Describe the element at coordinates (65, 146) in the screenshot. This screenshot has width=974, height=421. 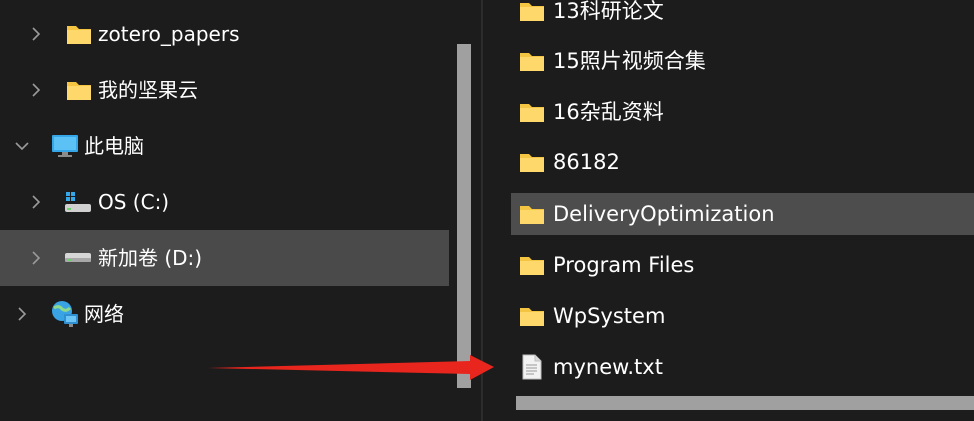
I see `this-pc-icon` at that location.